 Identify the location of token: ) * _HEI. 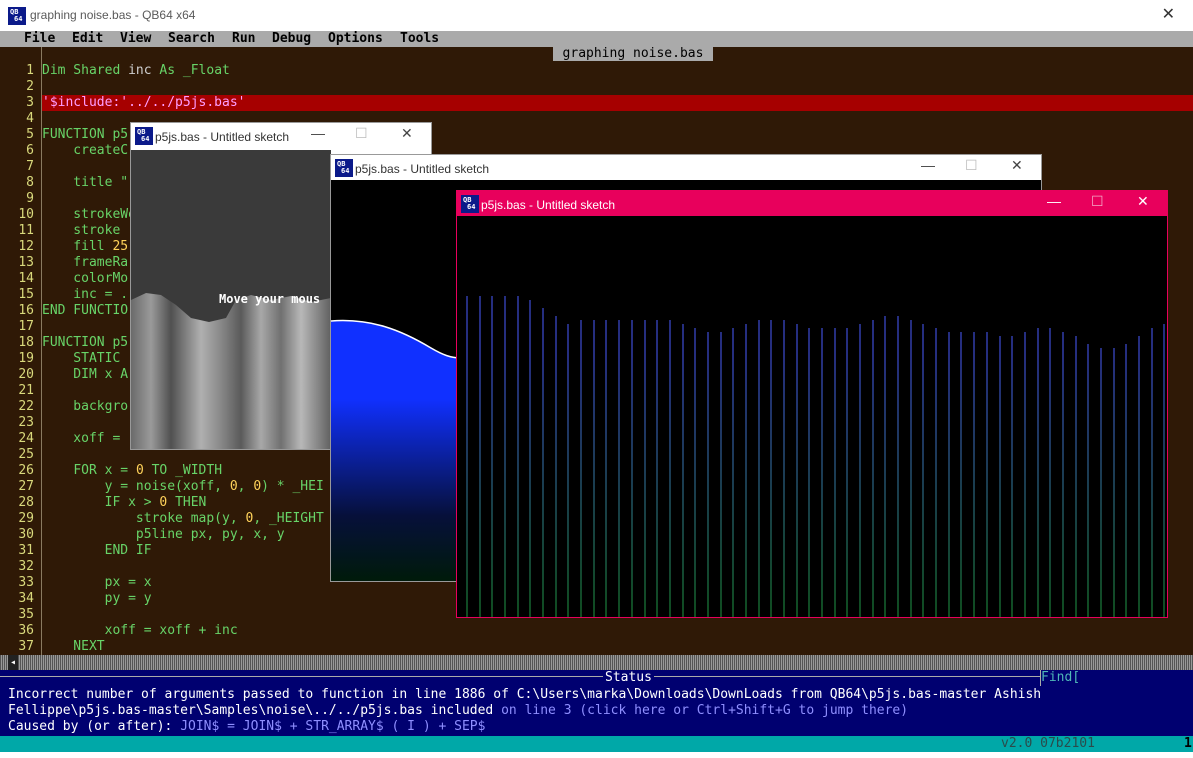
(292, 486).